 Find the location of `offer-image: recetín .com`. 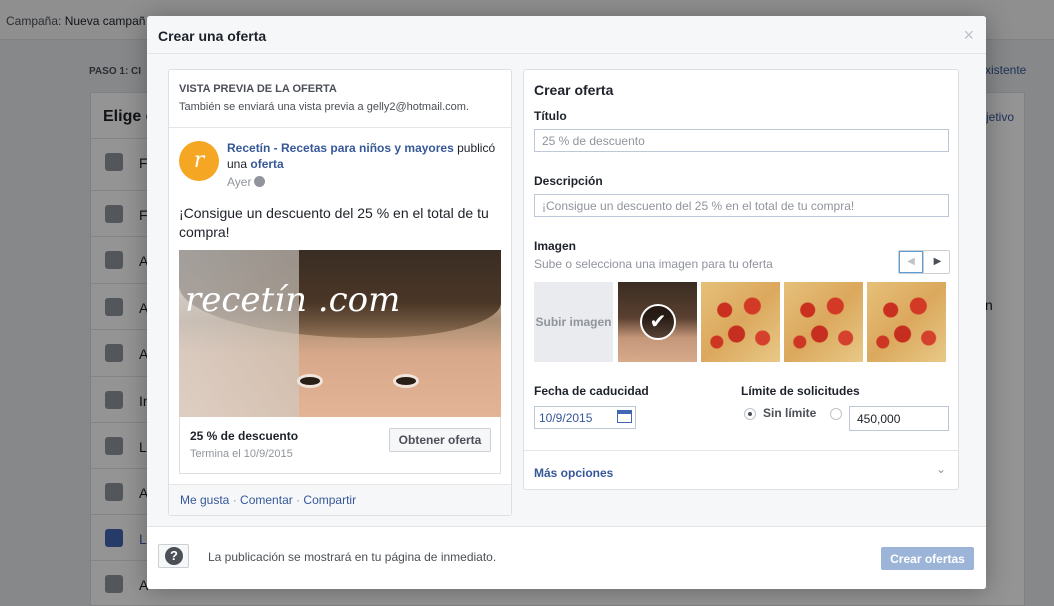

offer-image: recetín .com is located at coordinates (340, 333).